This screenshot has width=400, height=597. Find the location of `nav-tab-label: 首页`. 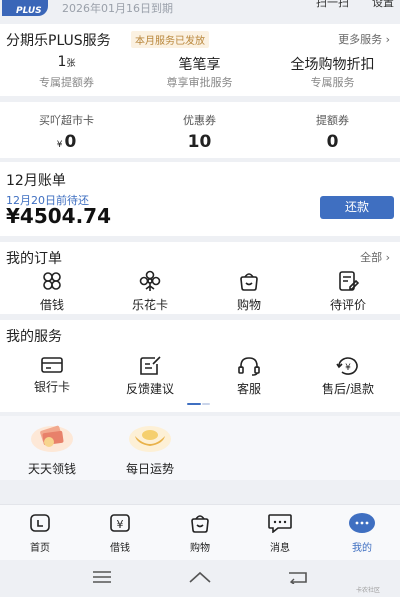

nav-tab-label: 首页 is located at coordinates (40, 548).